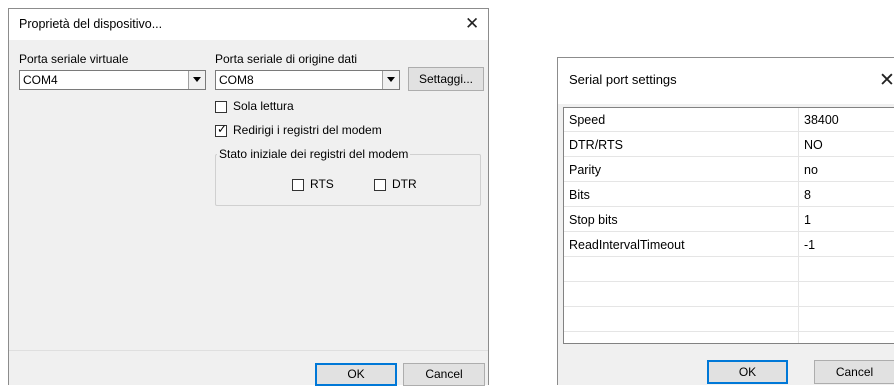 The height and width of the screenshot is (386, 894). Describe the element at coordinates (322, 184) in the screenshot. I see `rts-label: RTS` at that location.